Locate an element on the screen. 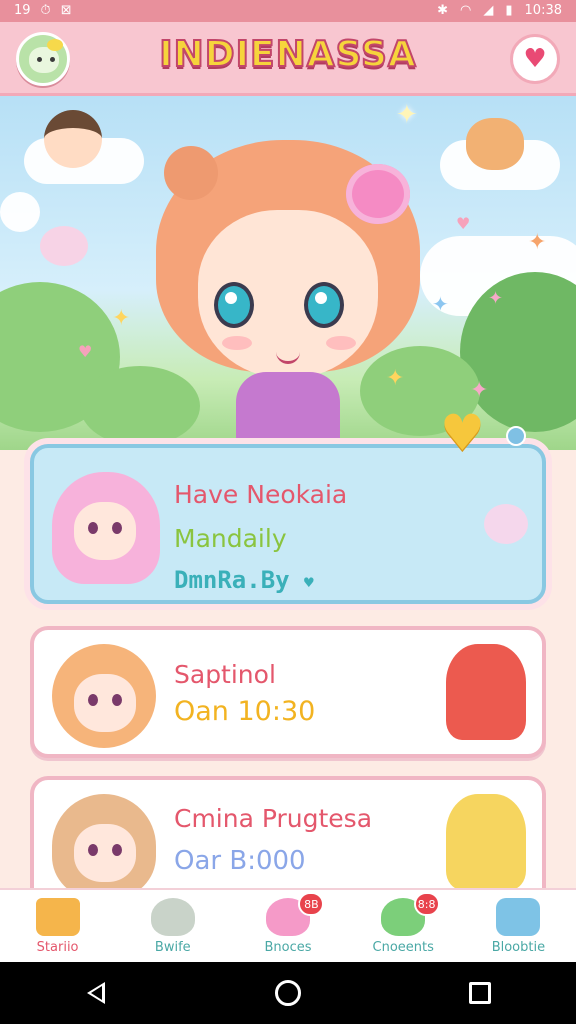 The width and height of the screenshot is (576, 1024). item-title: Saptinol is located at coordinates (225, 674).